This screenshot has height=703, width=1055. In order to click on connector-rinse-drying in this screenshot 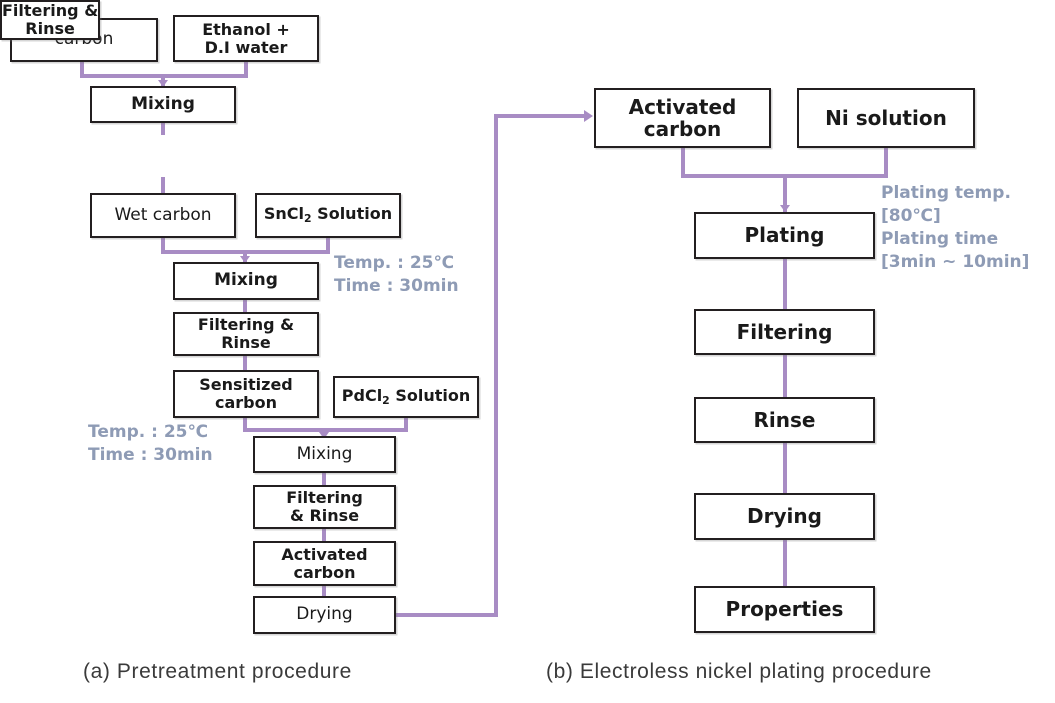, I will do `click(785, 467)`.